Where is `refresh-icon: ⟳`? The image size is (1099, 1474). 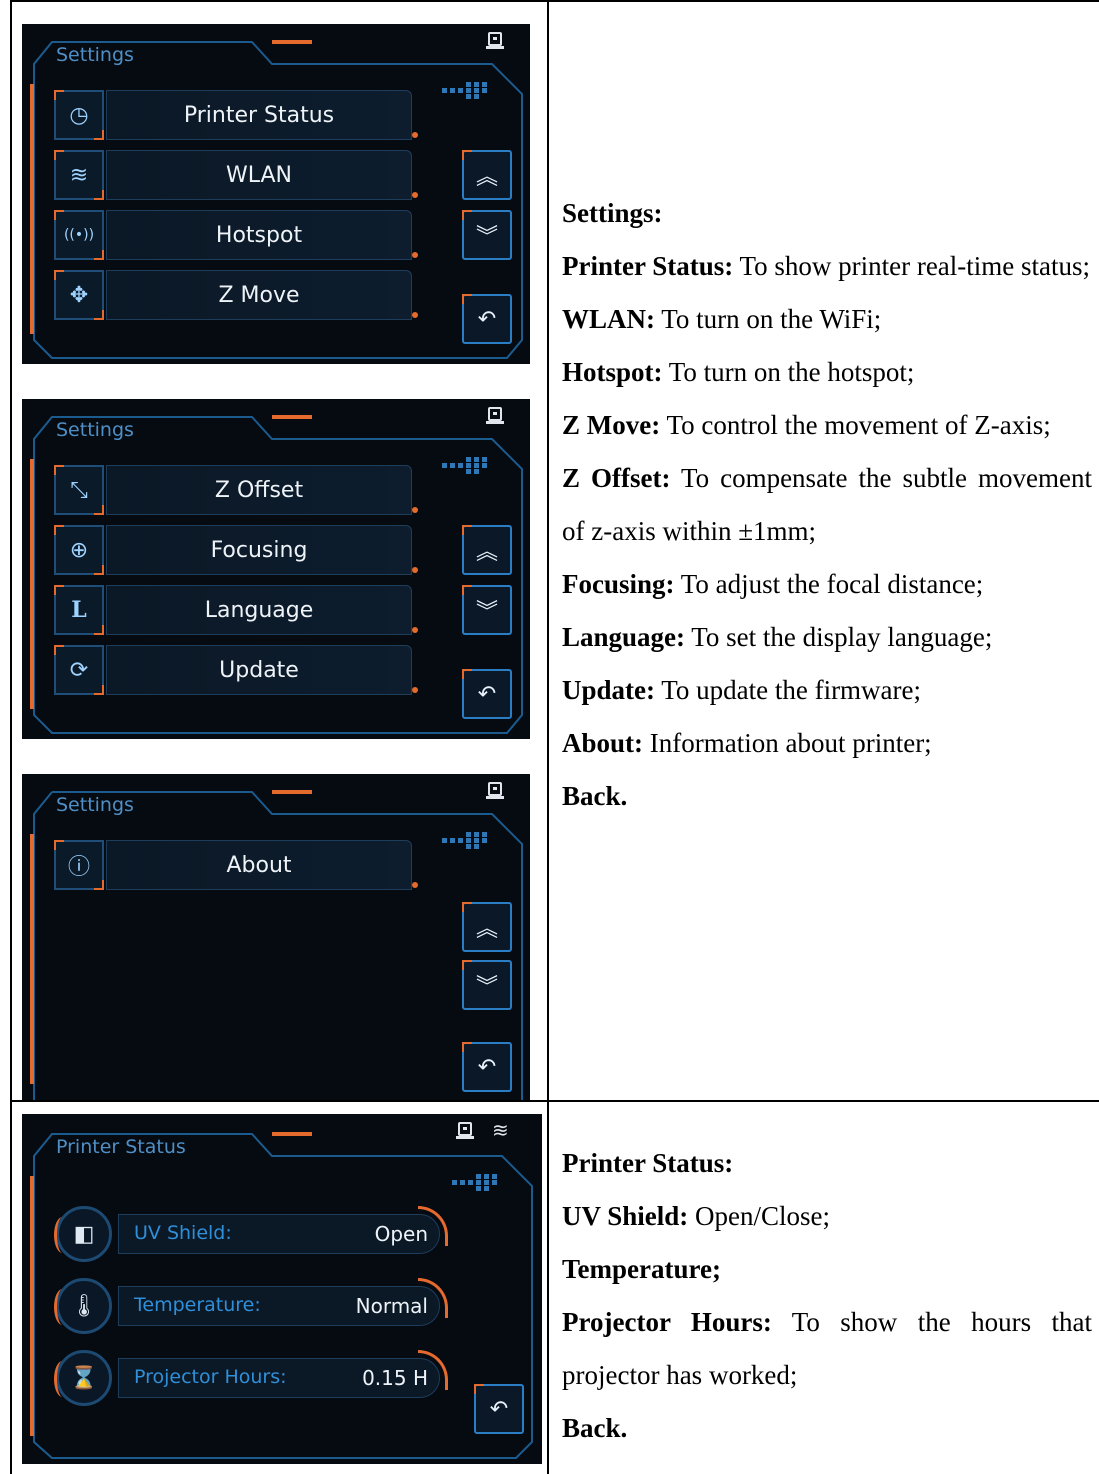 refresh-icon: ⟳ is located at coordinates (79, 670).